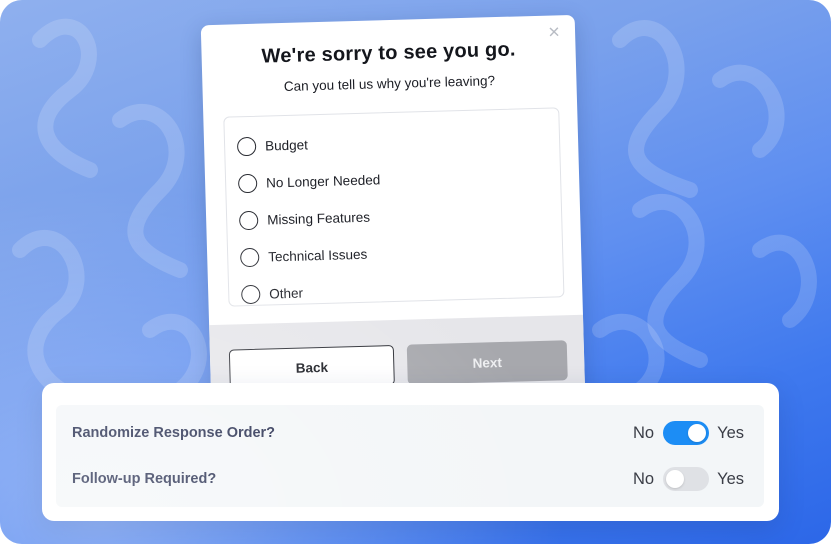  I want to click on randomize-toggle, so click(686, 433).